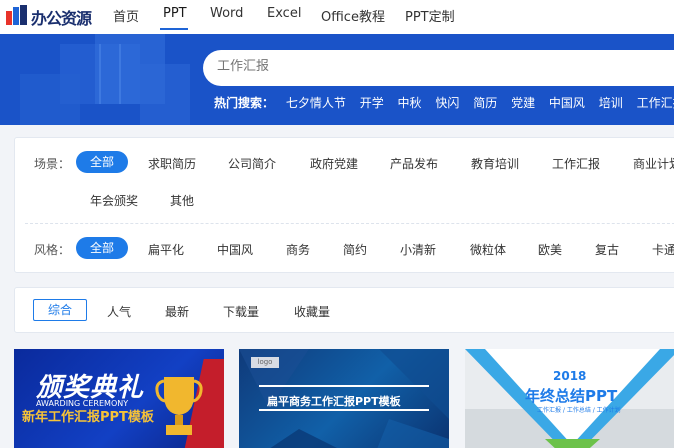 This screenshot has width=674, height=448. What do you see at coordinates (177, 311) in the screenshot?
I see `sort-option: 最新` at bounding box center [177, 311].